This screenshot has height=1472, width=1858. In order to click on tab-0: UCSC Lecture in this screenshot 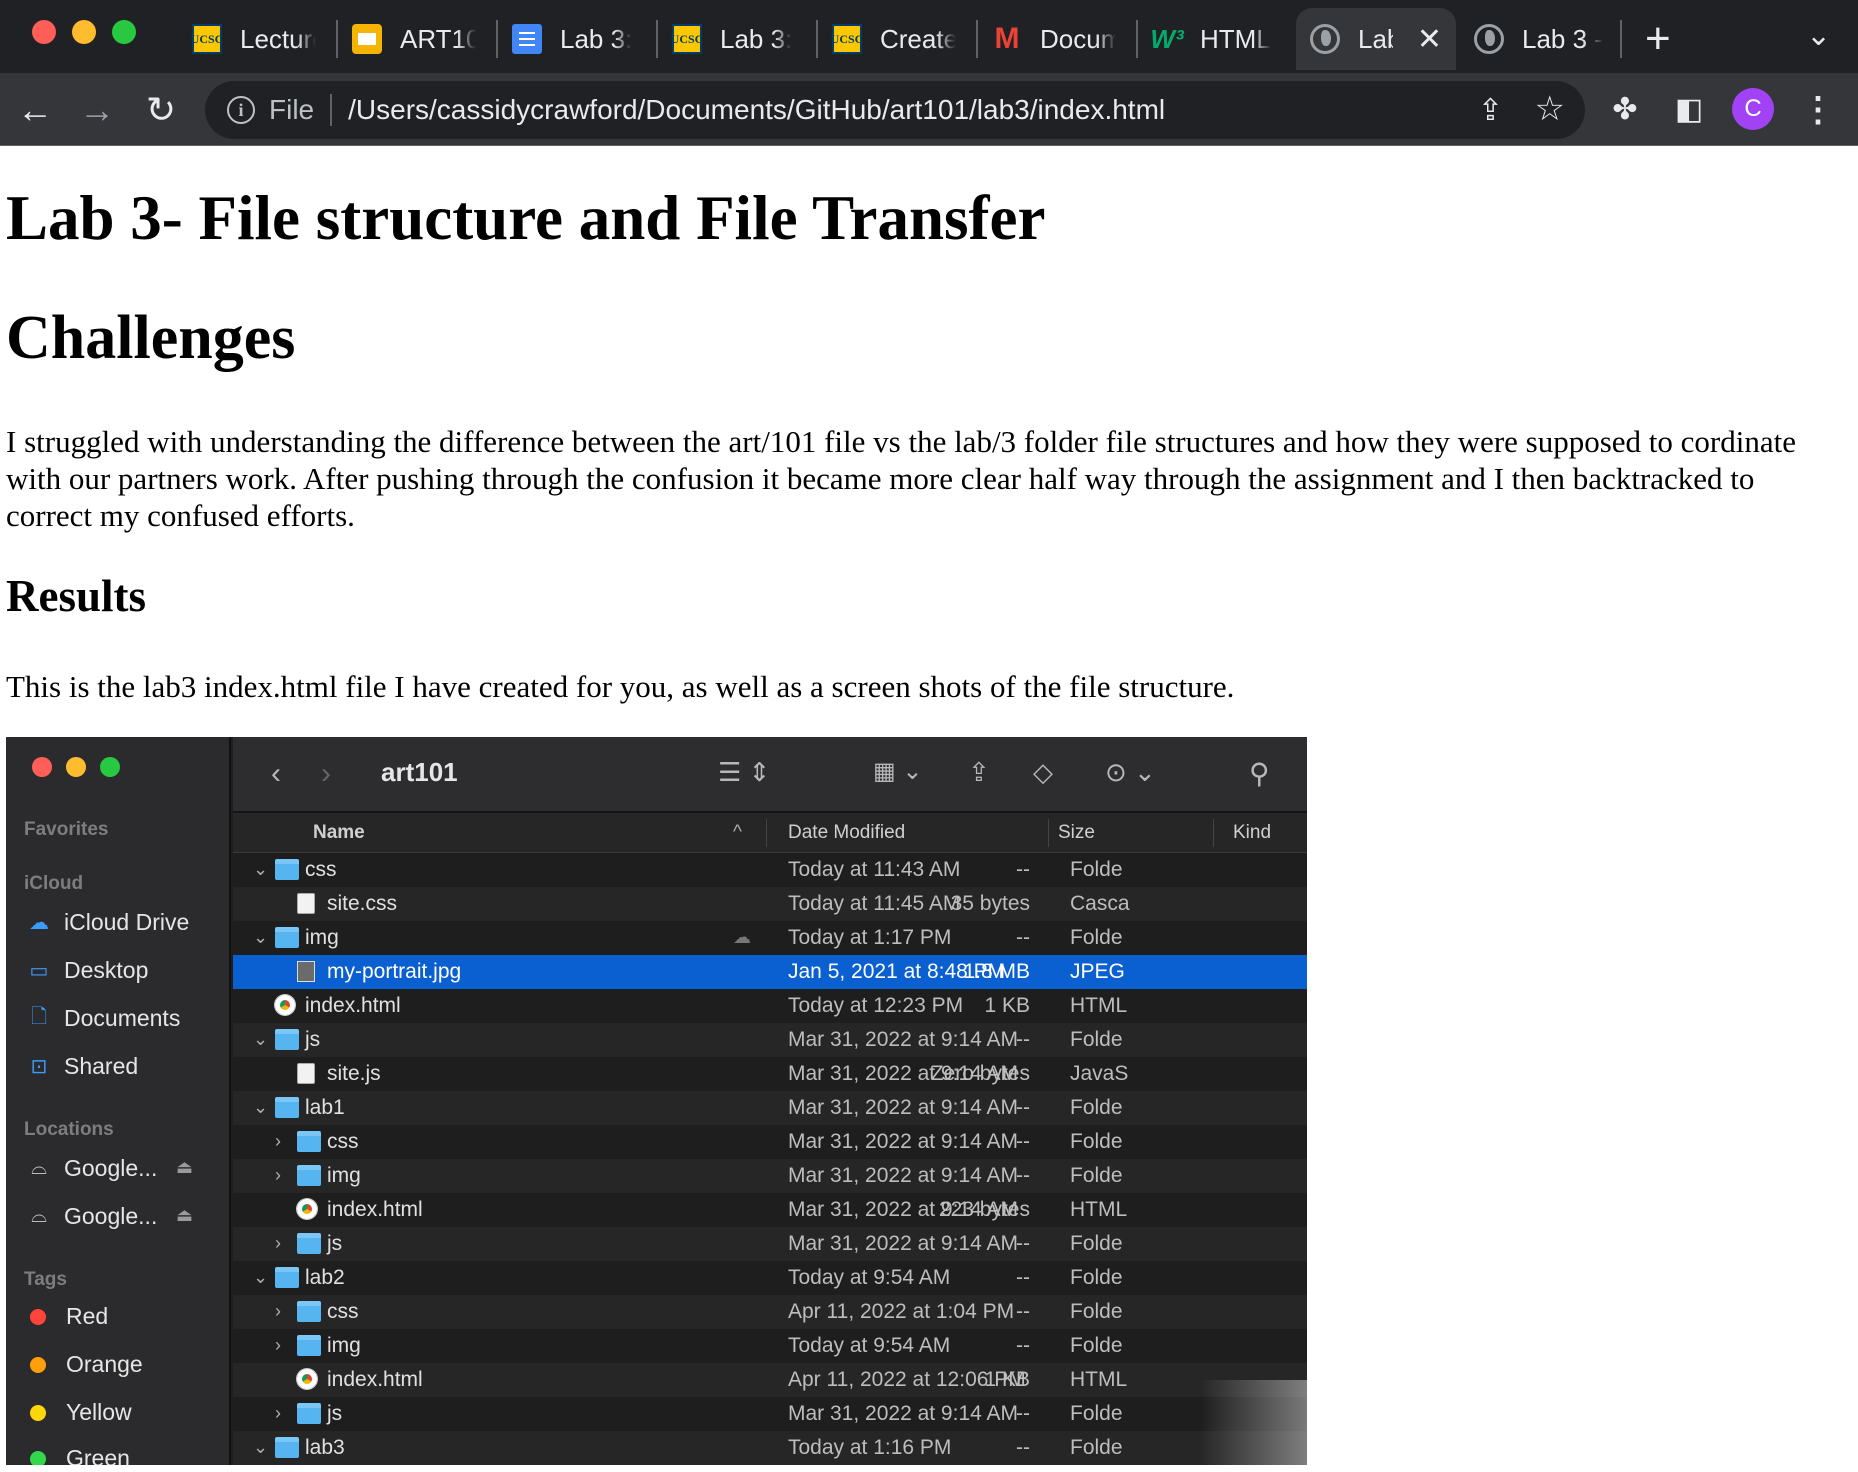, I will do `click(254, 39)`.